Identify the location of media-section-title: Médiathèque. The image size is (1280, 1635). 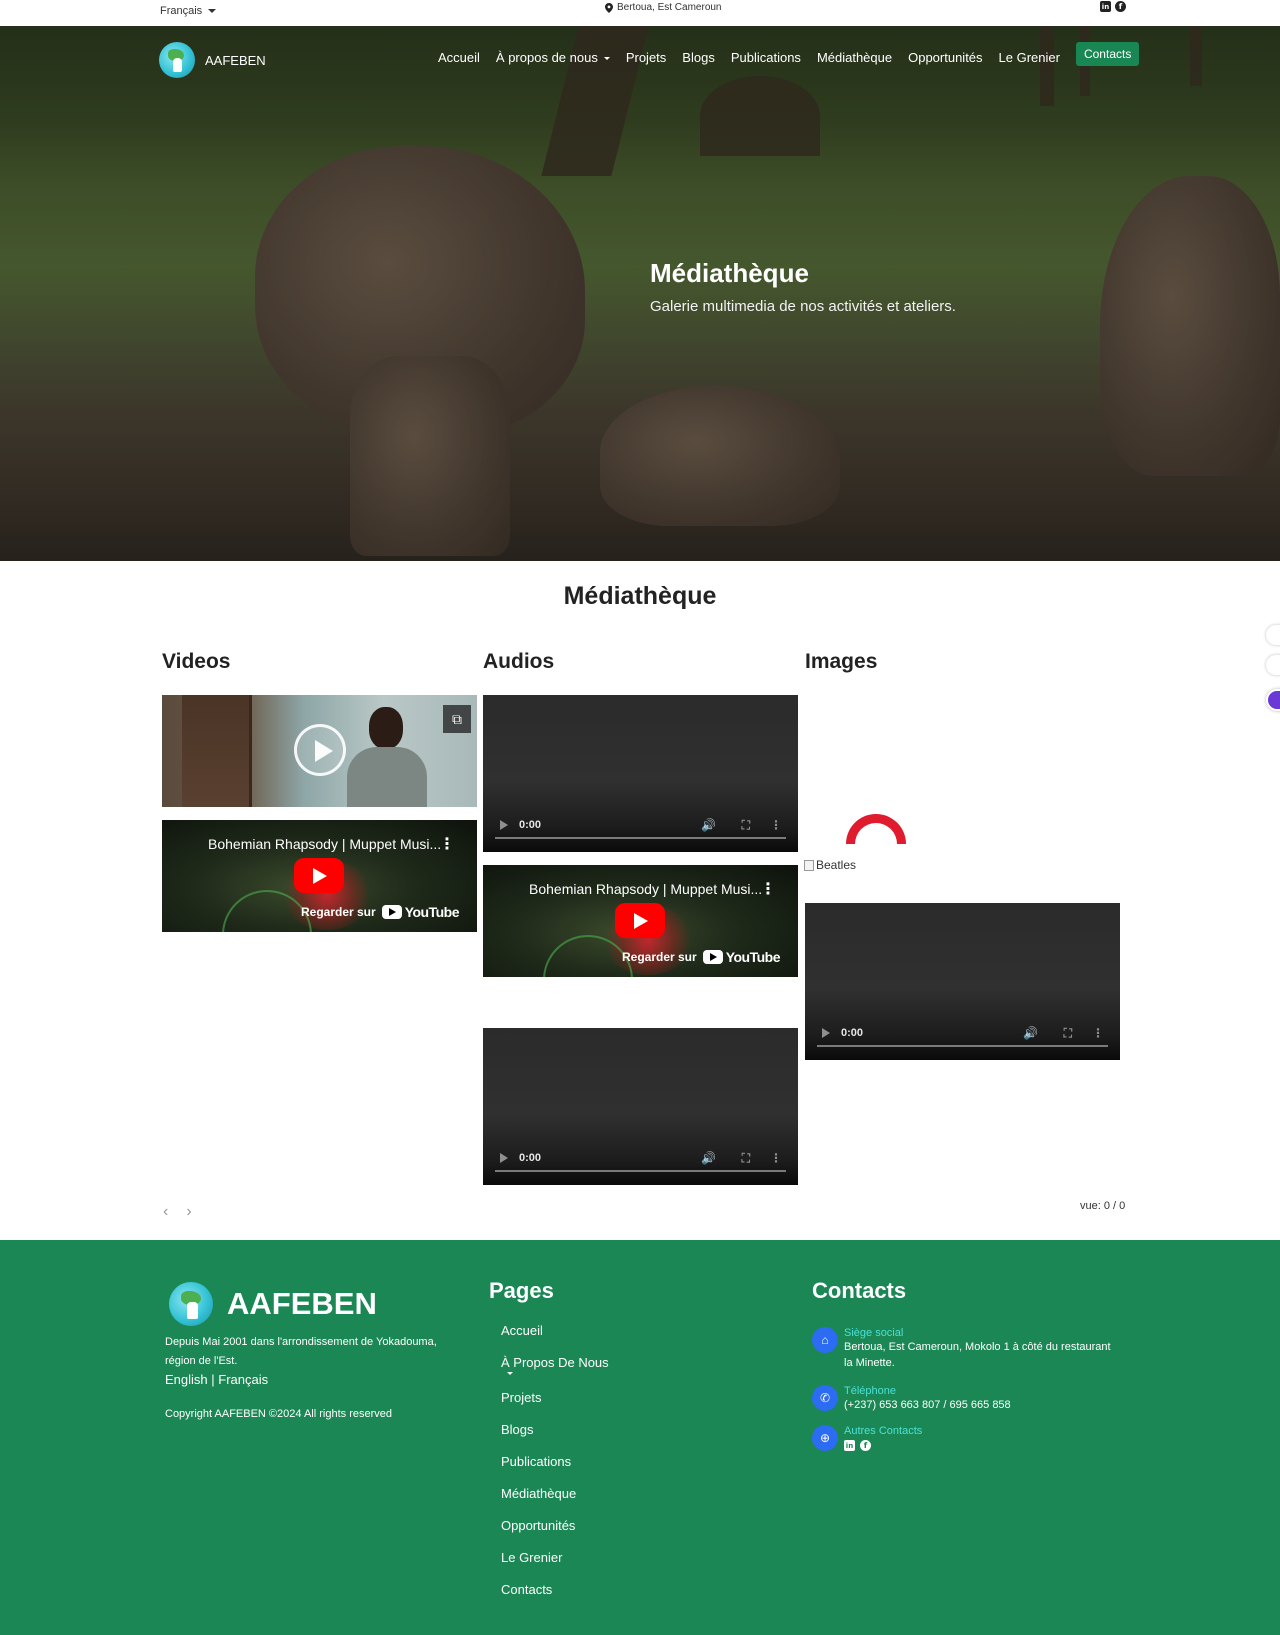
(640, 596).